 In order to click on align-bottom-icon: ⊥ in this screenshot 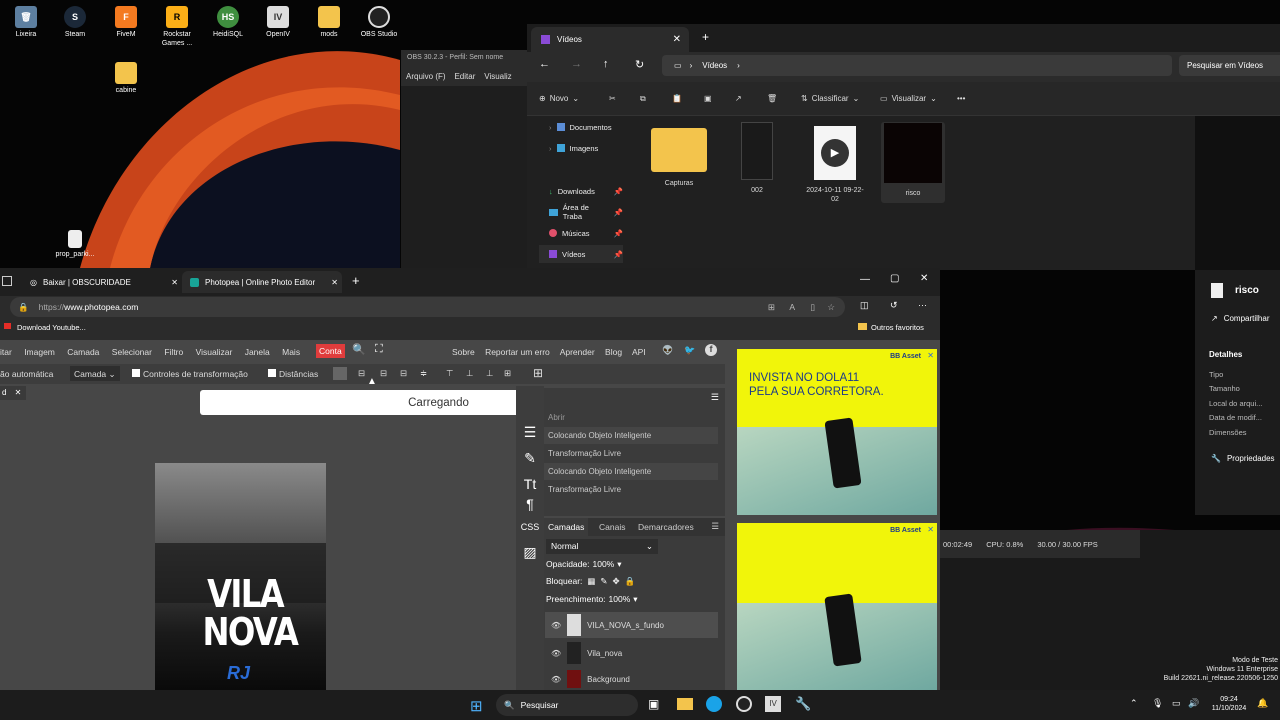, I will do `click(489, 373)`.